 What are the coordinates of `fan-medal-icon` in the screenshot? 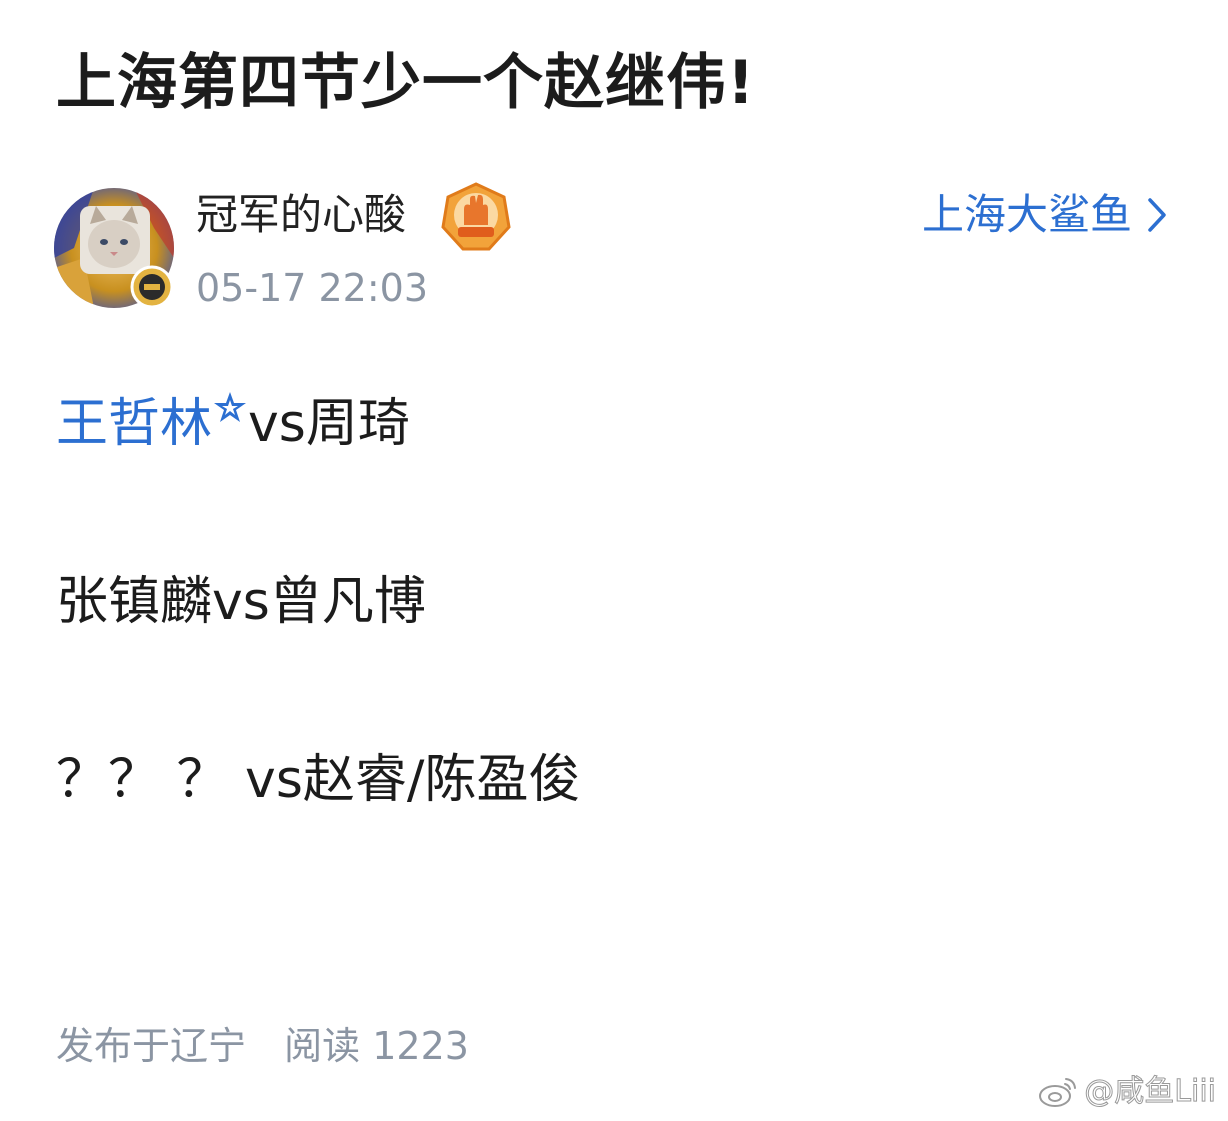 It's located at (476, 216).